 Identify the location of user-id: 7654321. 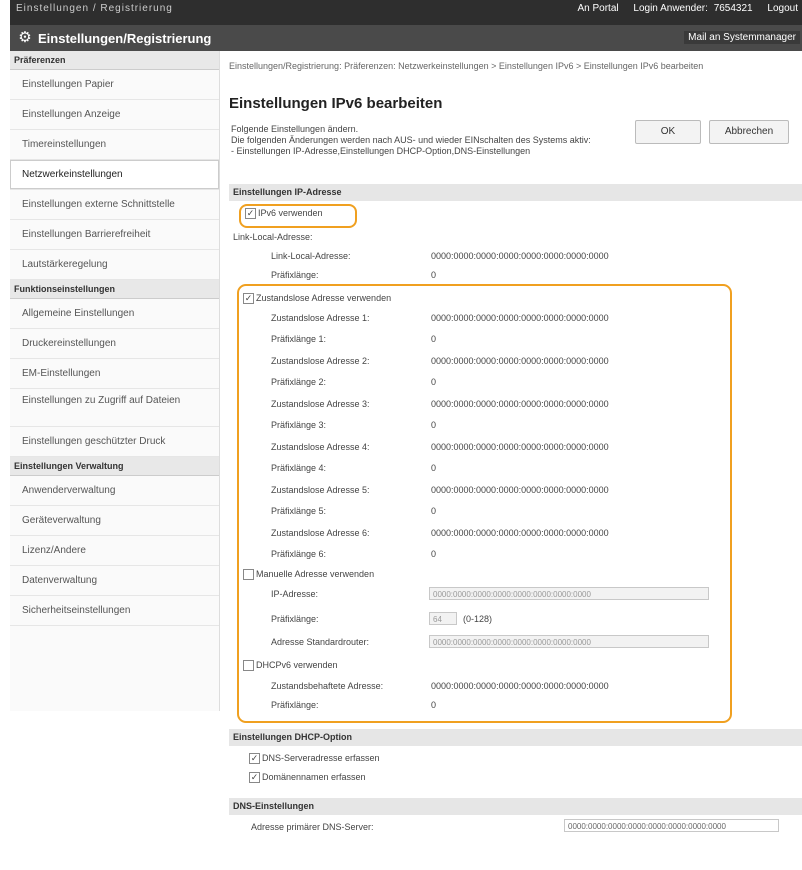
(733, 8).